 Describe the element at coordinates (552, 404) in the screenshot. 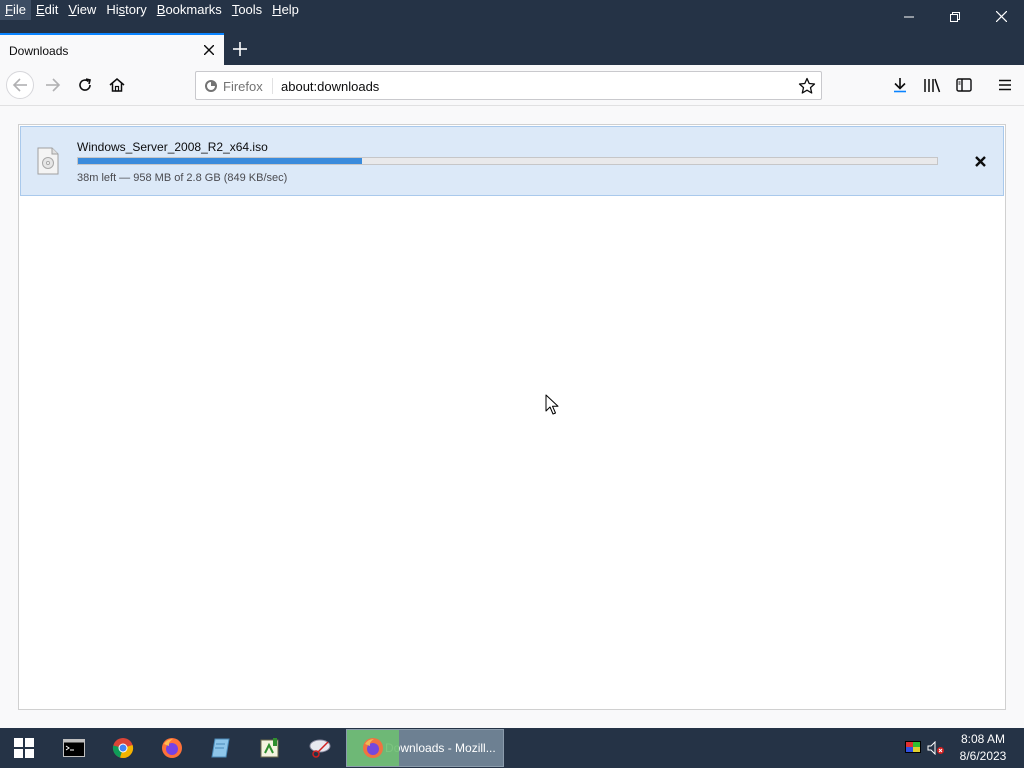

I see `mouse-cursor-icon` at that location.